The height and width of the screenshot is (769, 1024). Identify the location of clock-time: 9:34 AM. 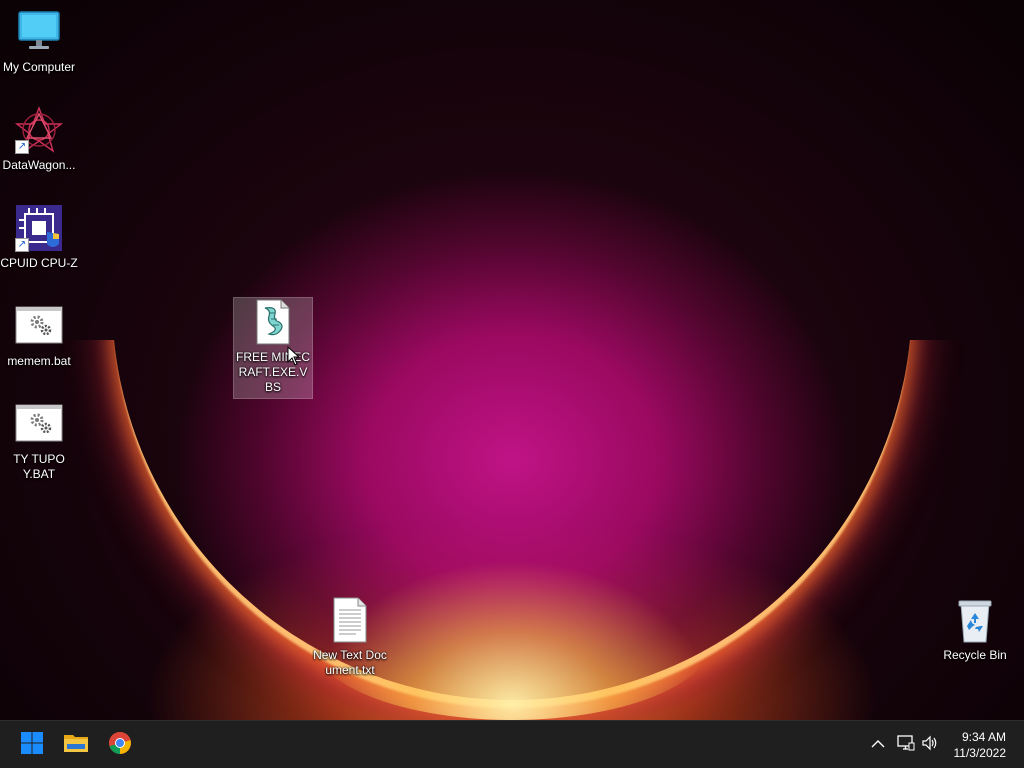
(983, 737).